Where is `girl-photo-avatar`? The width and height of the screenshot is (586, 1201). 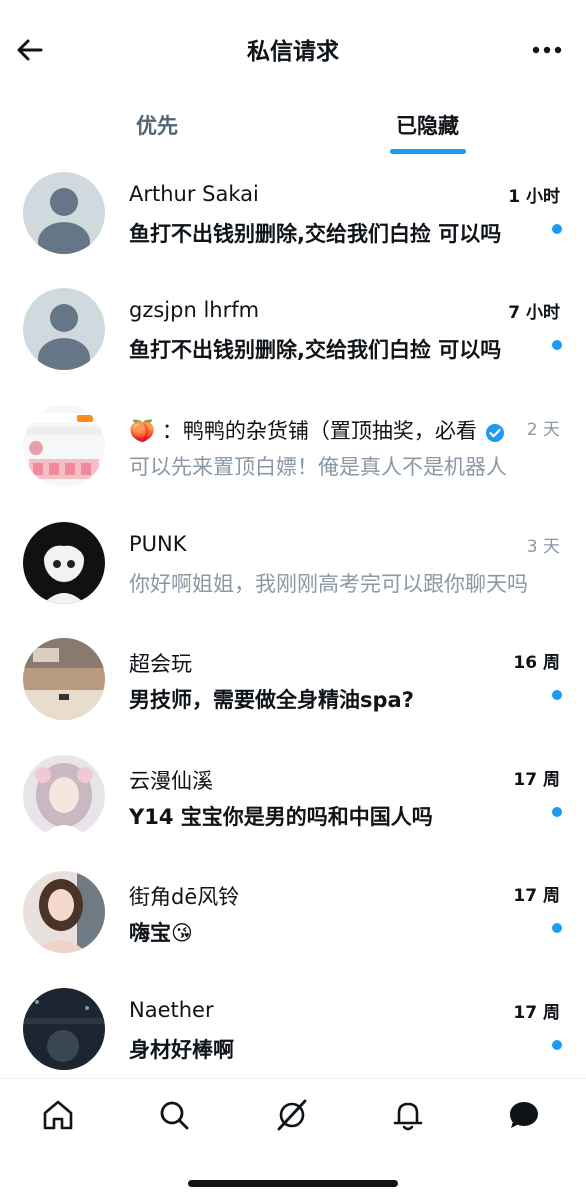
girl-photo-avatar is located at coordinates (64, 796).